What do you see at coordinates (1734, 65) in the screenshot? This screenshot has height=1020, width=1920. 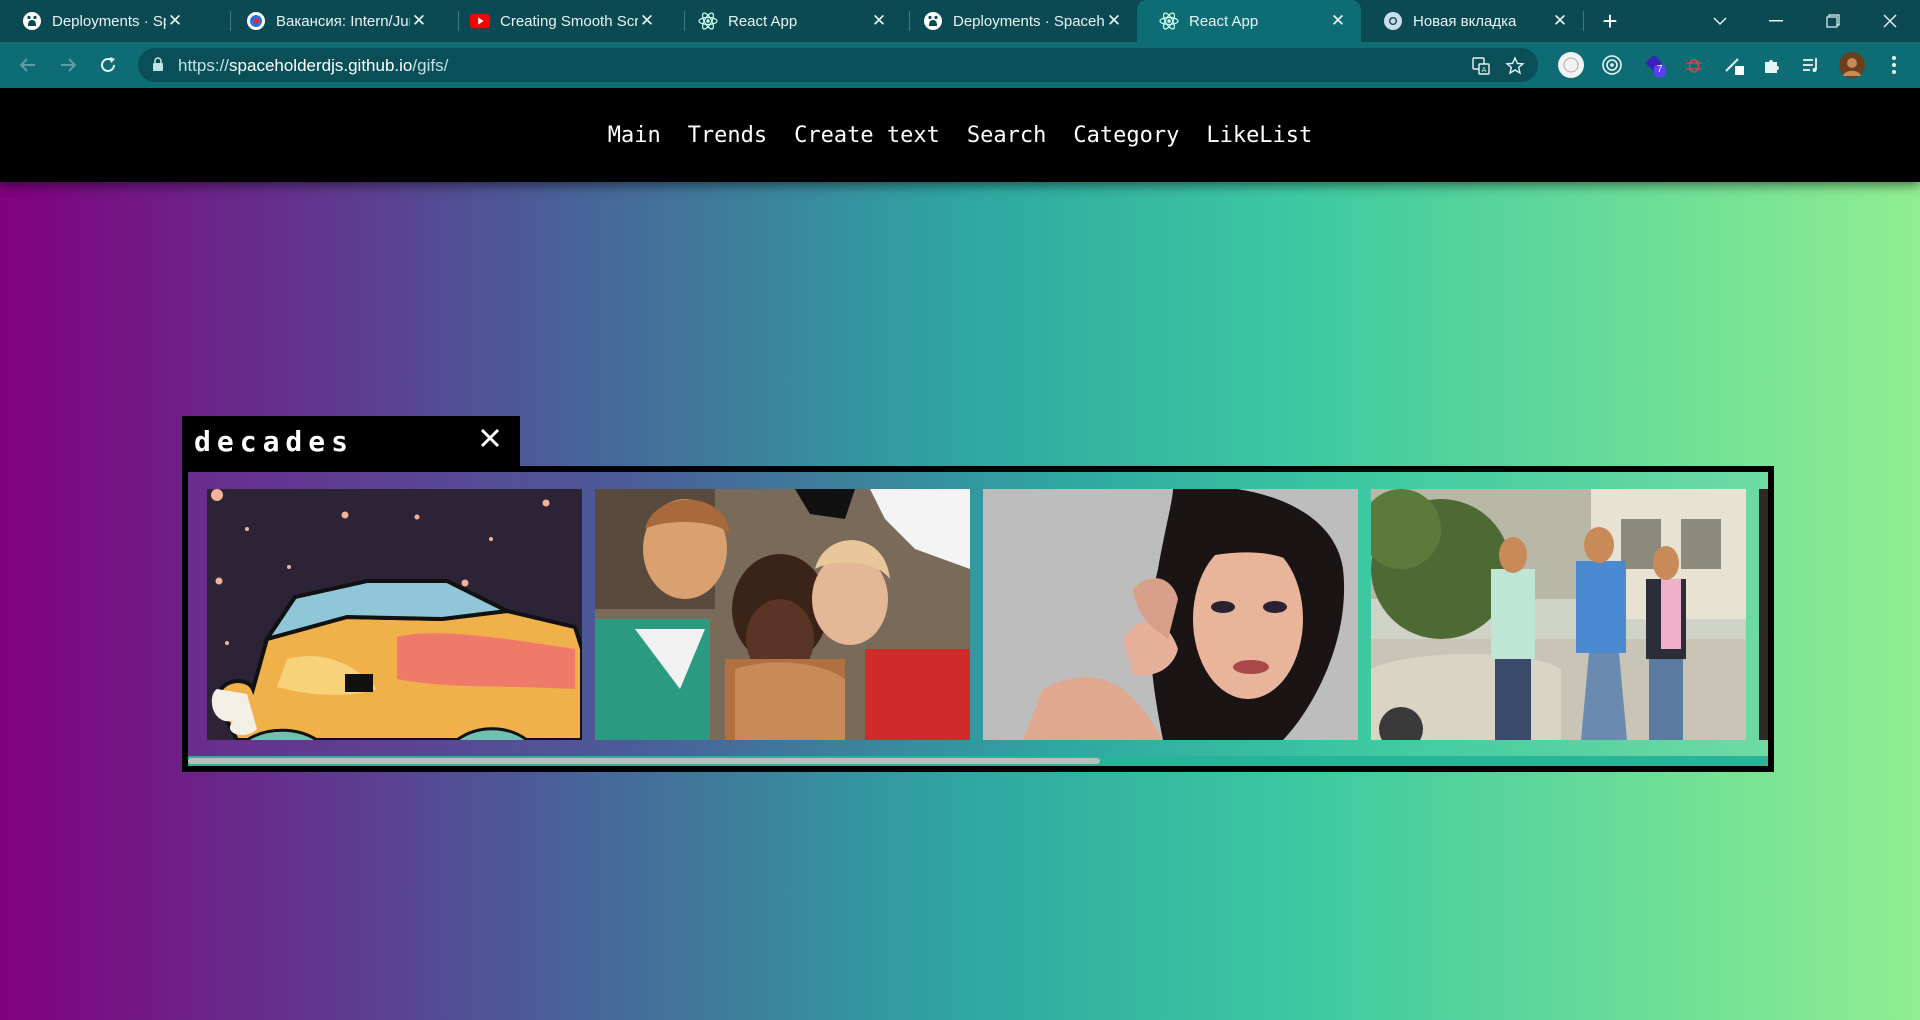 I see `extension-pen-icon` at bounding box center [1734, 65].